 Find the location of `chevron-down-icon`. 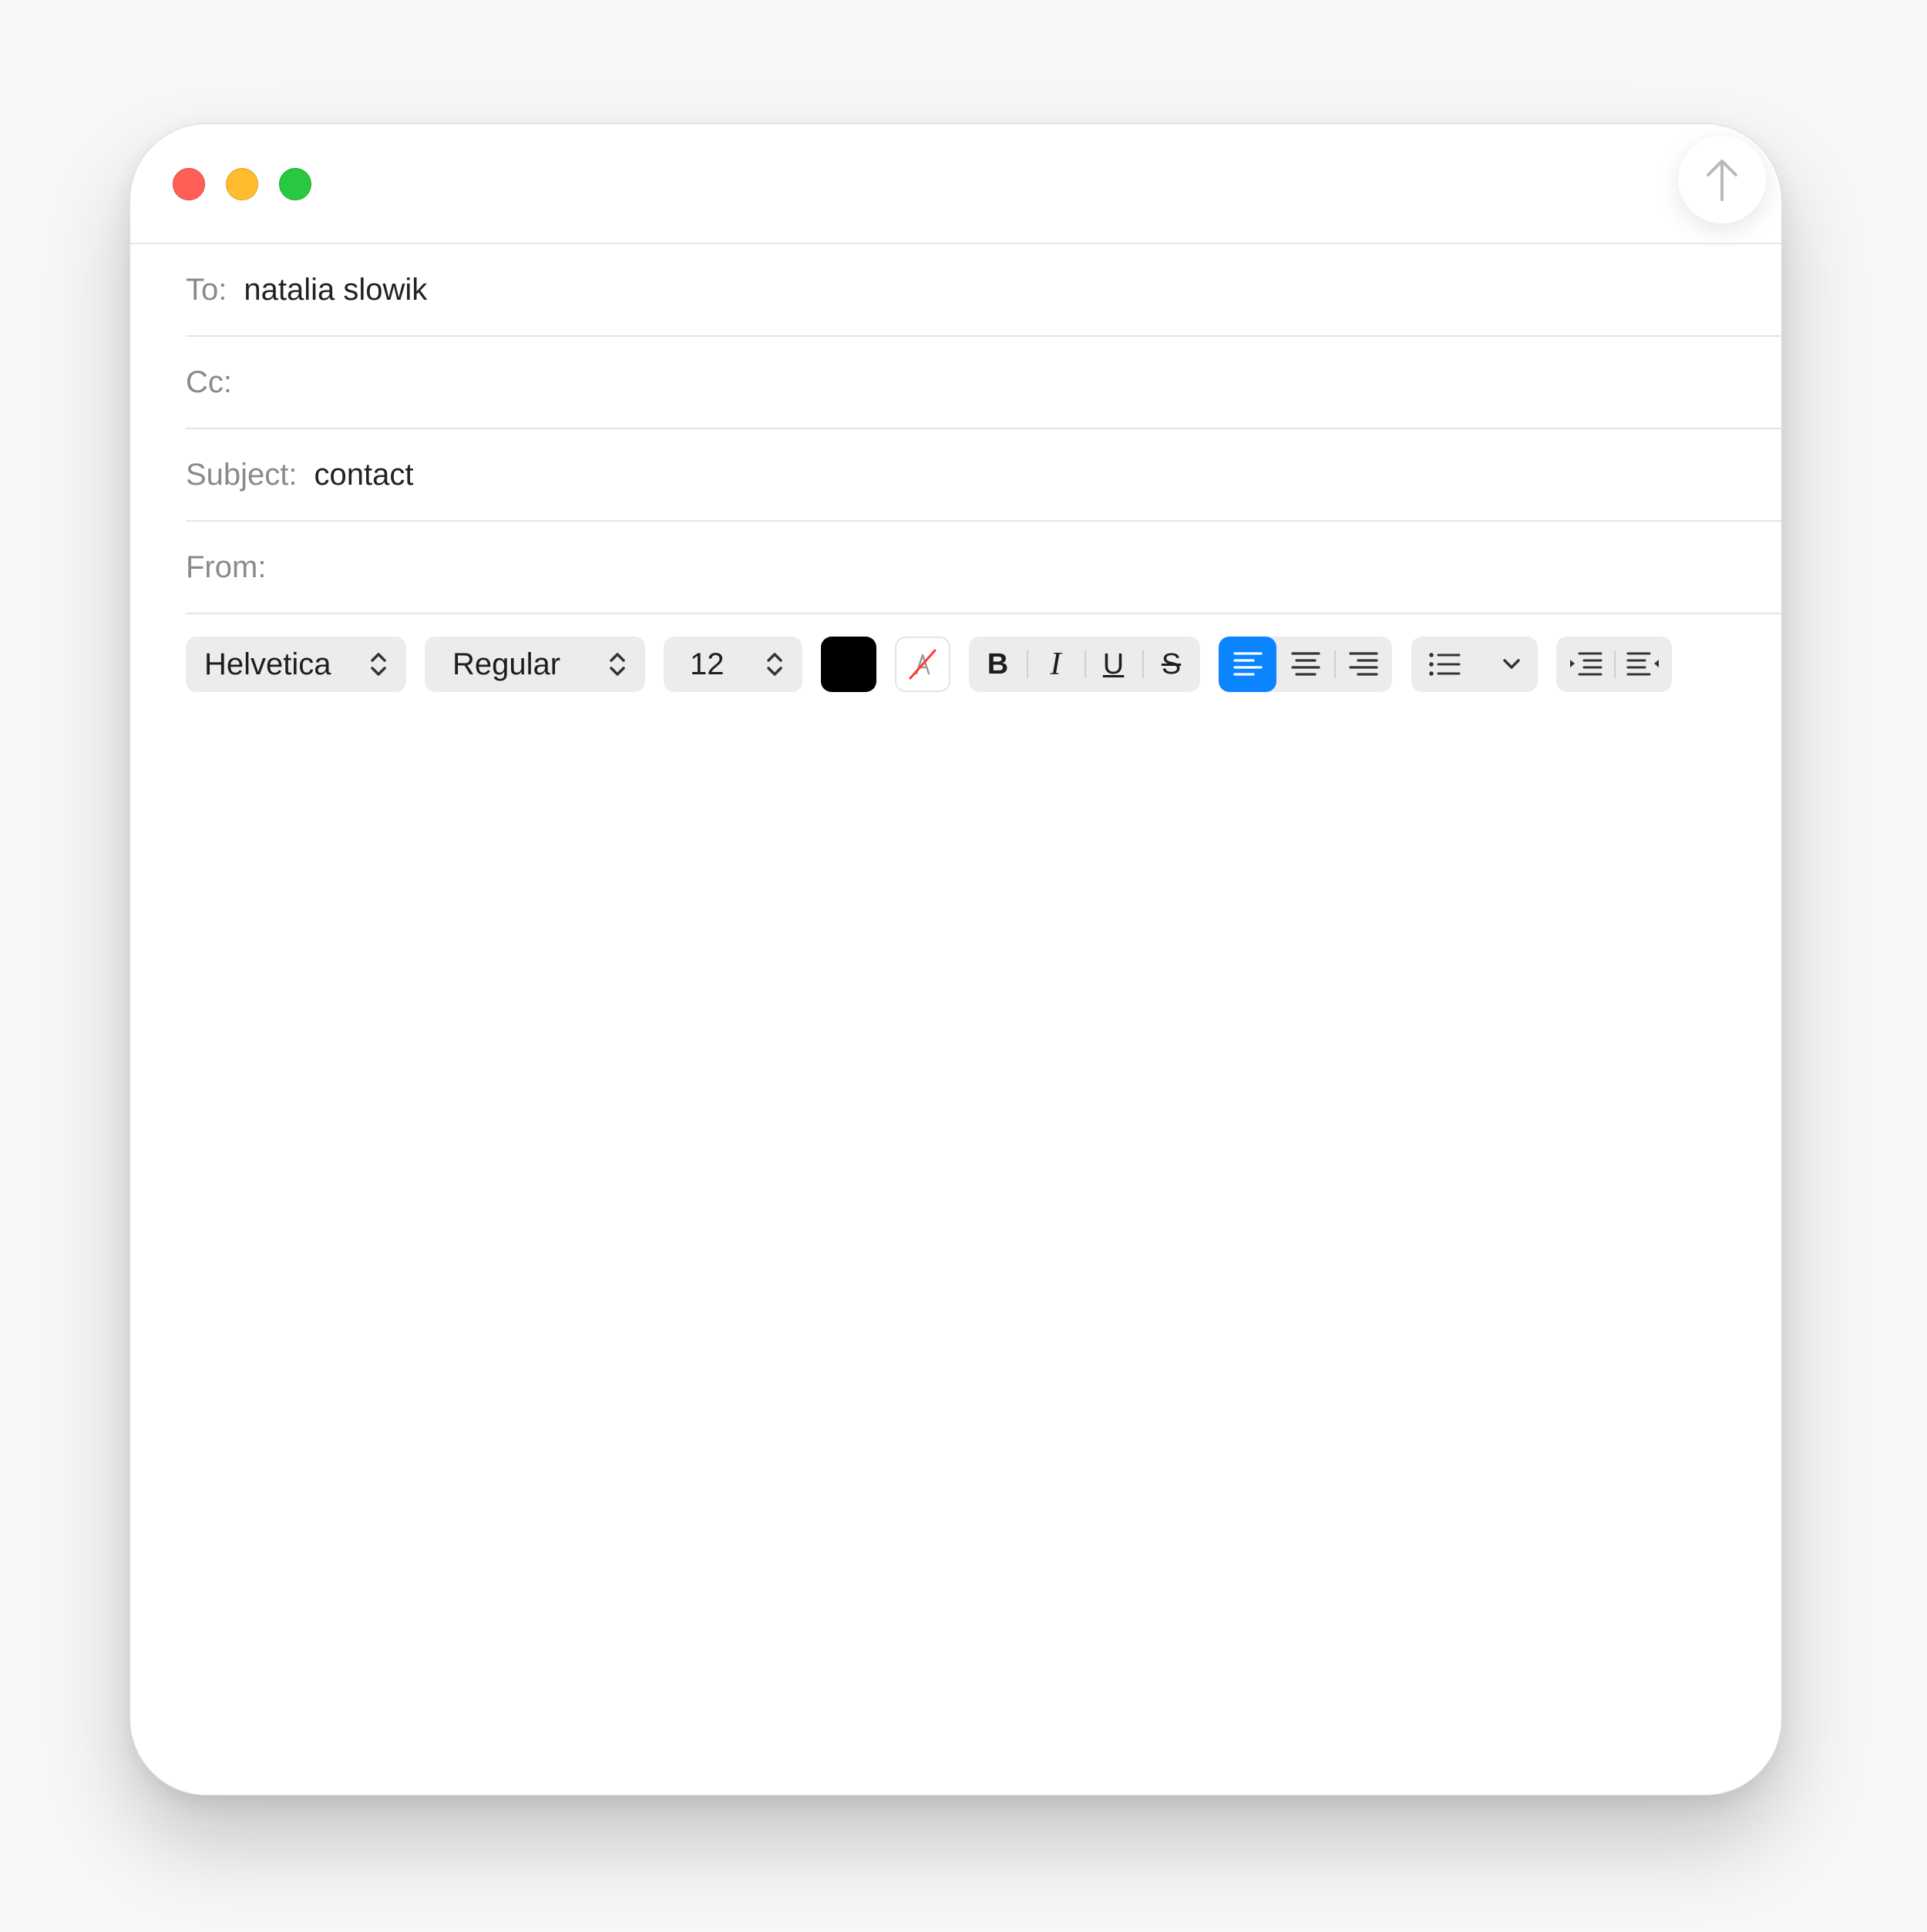

chevron-down-icon is located at coordinates (1512, 664).